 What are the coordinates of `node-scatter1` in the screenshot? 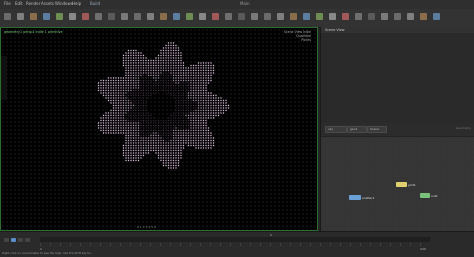 It's located at (355, 197).